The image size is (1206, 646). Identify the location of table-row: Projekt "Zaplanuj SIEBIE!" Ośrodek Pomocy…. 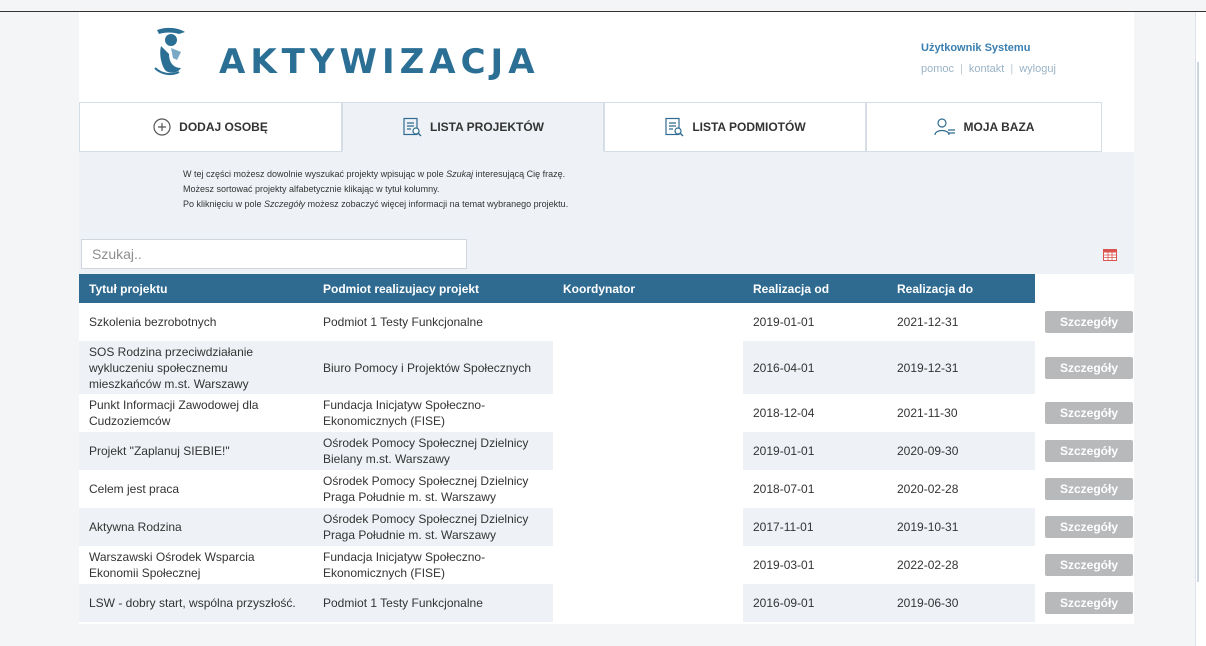
(606, 451).